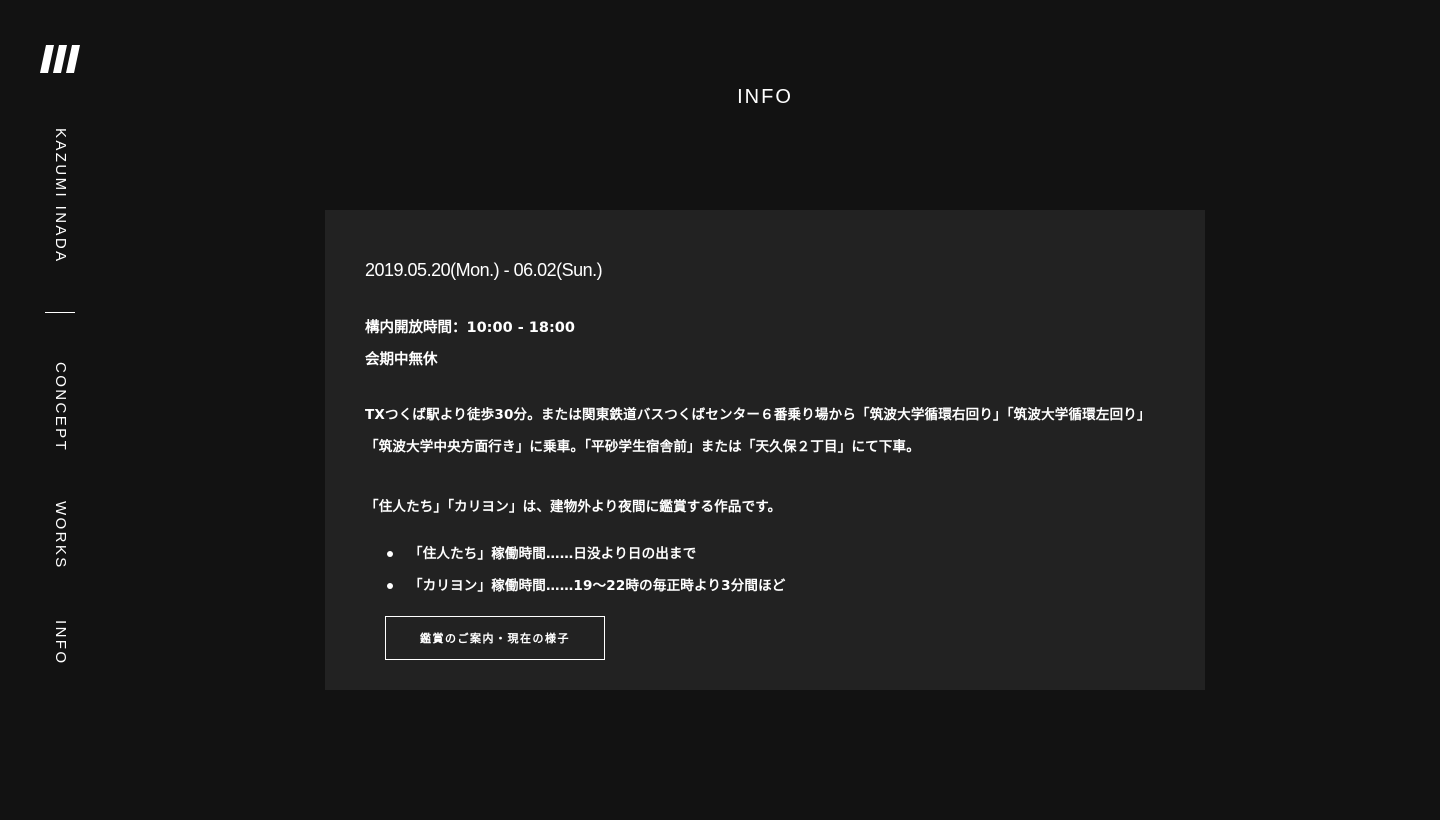  I want to click on list-item: 「住人たち」稼働時間……日没より日の出まで, so click(575, 554).